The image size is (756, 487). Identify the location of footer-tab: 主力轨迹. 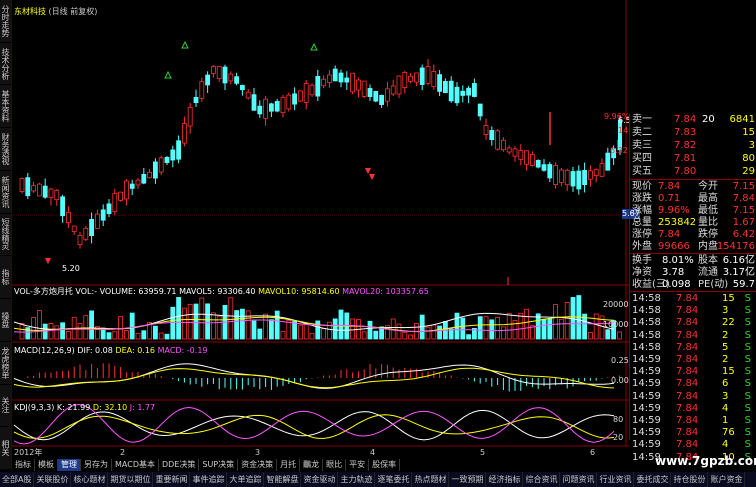
(357, 479).